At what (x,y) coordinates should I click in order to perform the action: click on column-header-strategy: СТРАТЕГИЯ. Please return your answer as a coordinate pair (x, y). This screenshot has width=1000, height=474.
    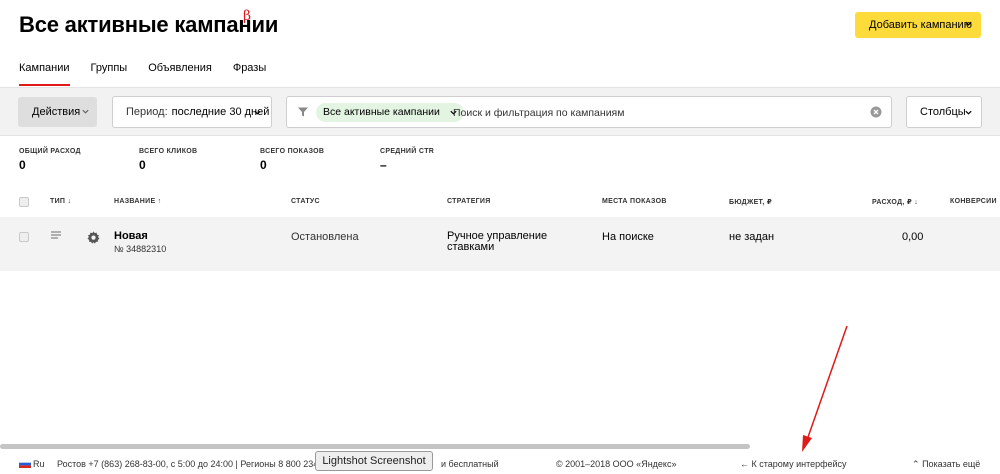
    Looking at the image, I should click on (469, 201).